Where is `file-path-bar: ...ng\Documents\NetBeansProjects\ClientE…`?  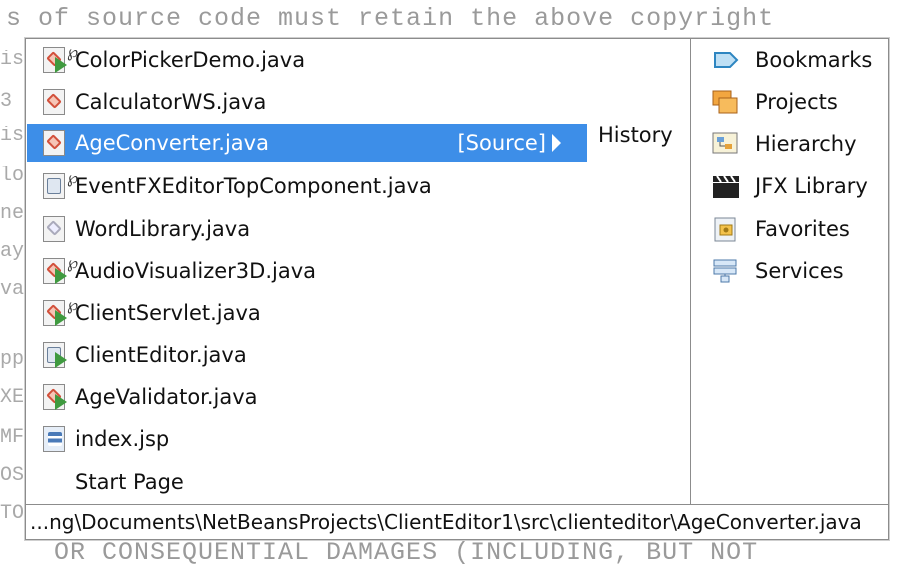
file-path-bar: ...ng\Documents\NetBeansProjects\ClientE… is located at coordinates (457, 521).